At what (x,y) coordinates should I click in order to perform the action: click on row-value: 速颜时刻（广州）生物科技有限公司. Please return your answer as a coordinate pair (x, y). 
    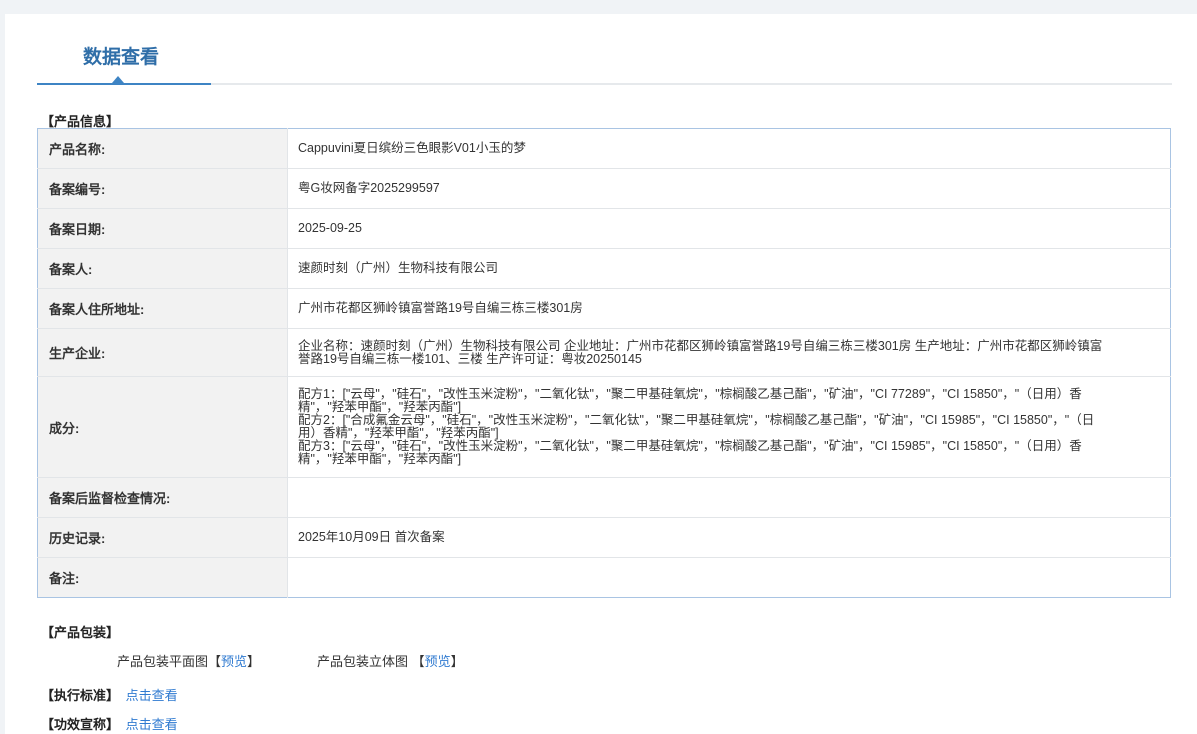
    Looking at the image, I should click on (729, 268).